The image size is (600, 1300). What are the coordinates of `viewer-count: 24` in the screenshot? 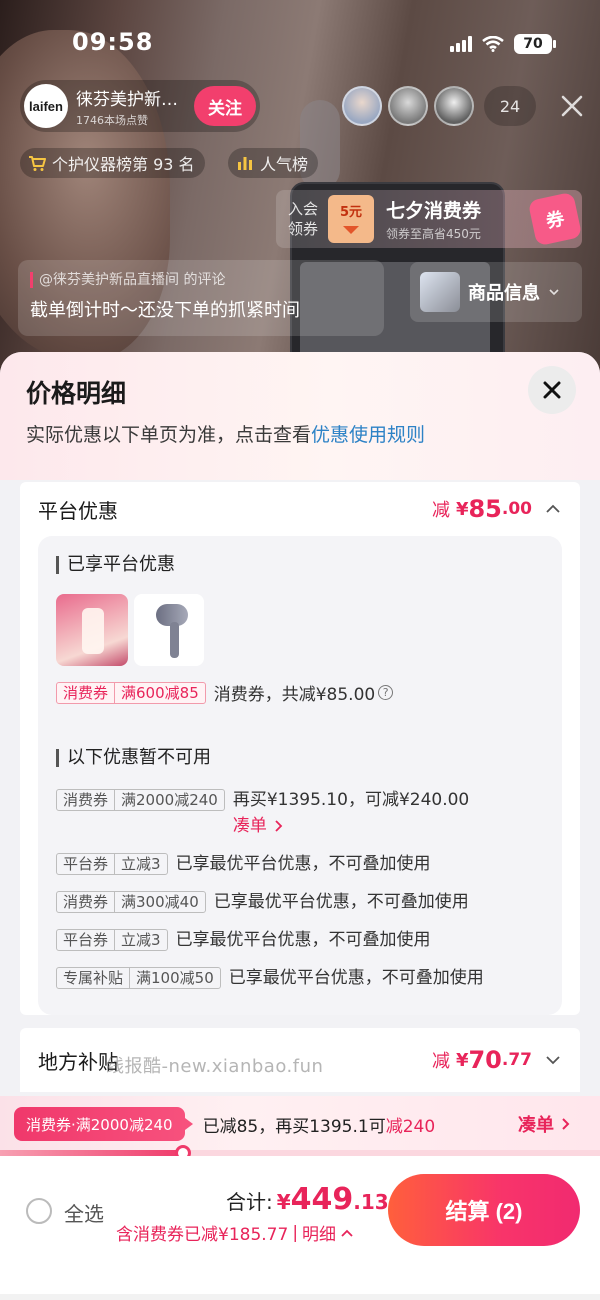 It's located at (510, 106).